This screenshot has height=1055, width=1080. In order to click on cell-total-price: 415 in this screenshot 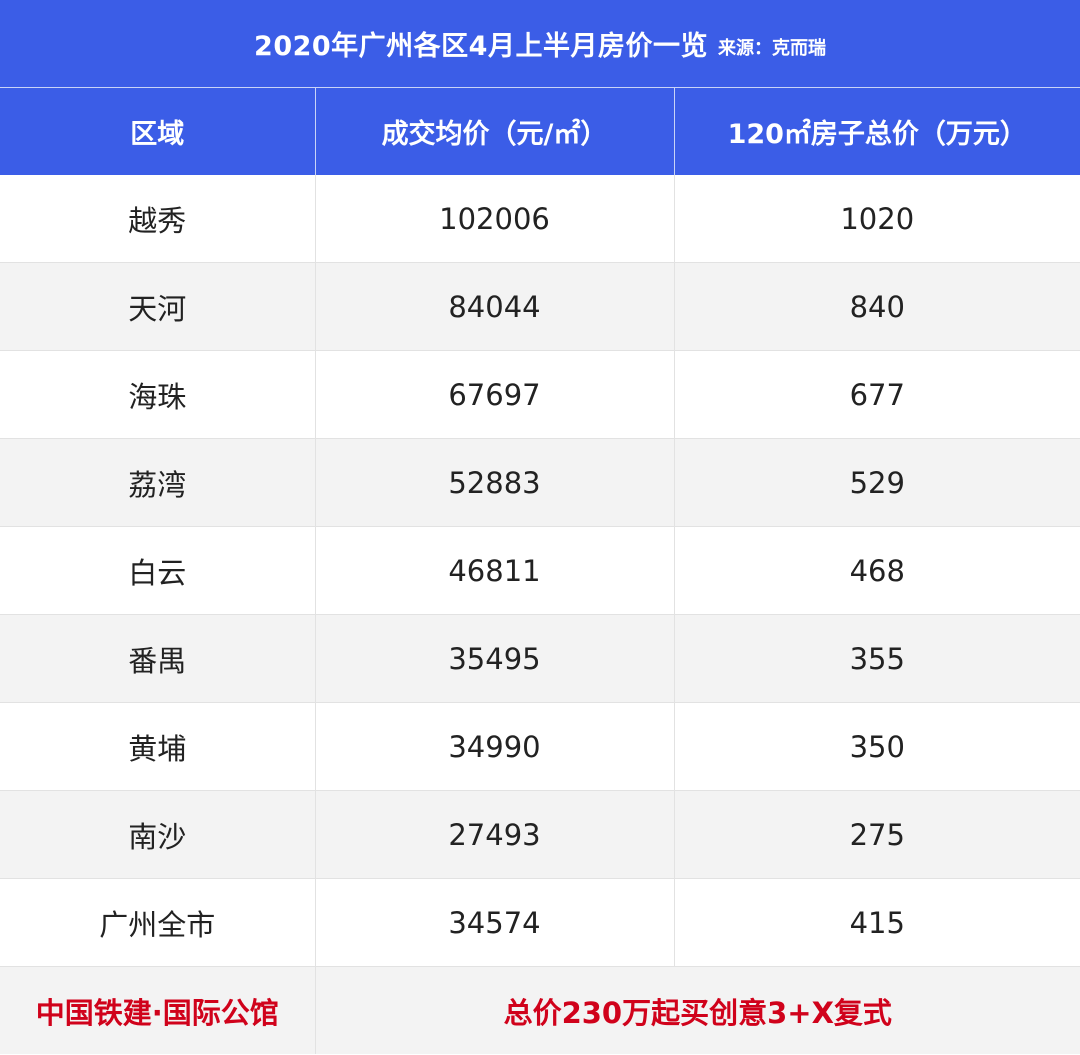, I will do `click(877, 922)`.